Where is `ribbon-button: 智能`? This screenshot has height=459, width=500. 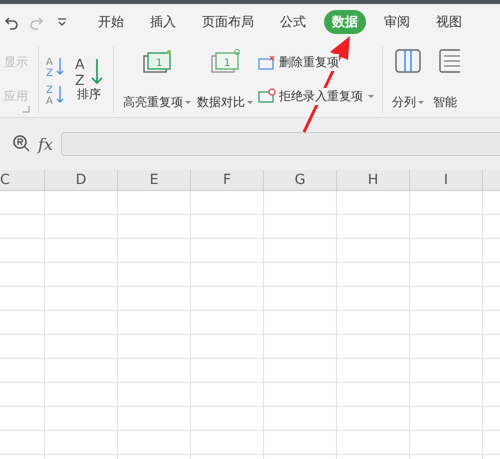 ribbon-button: 智能 is located at coordinates (443, 79).